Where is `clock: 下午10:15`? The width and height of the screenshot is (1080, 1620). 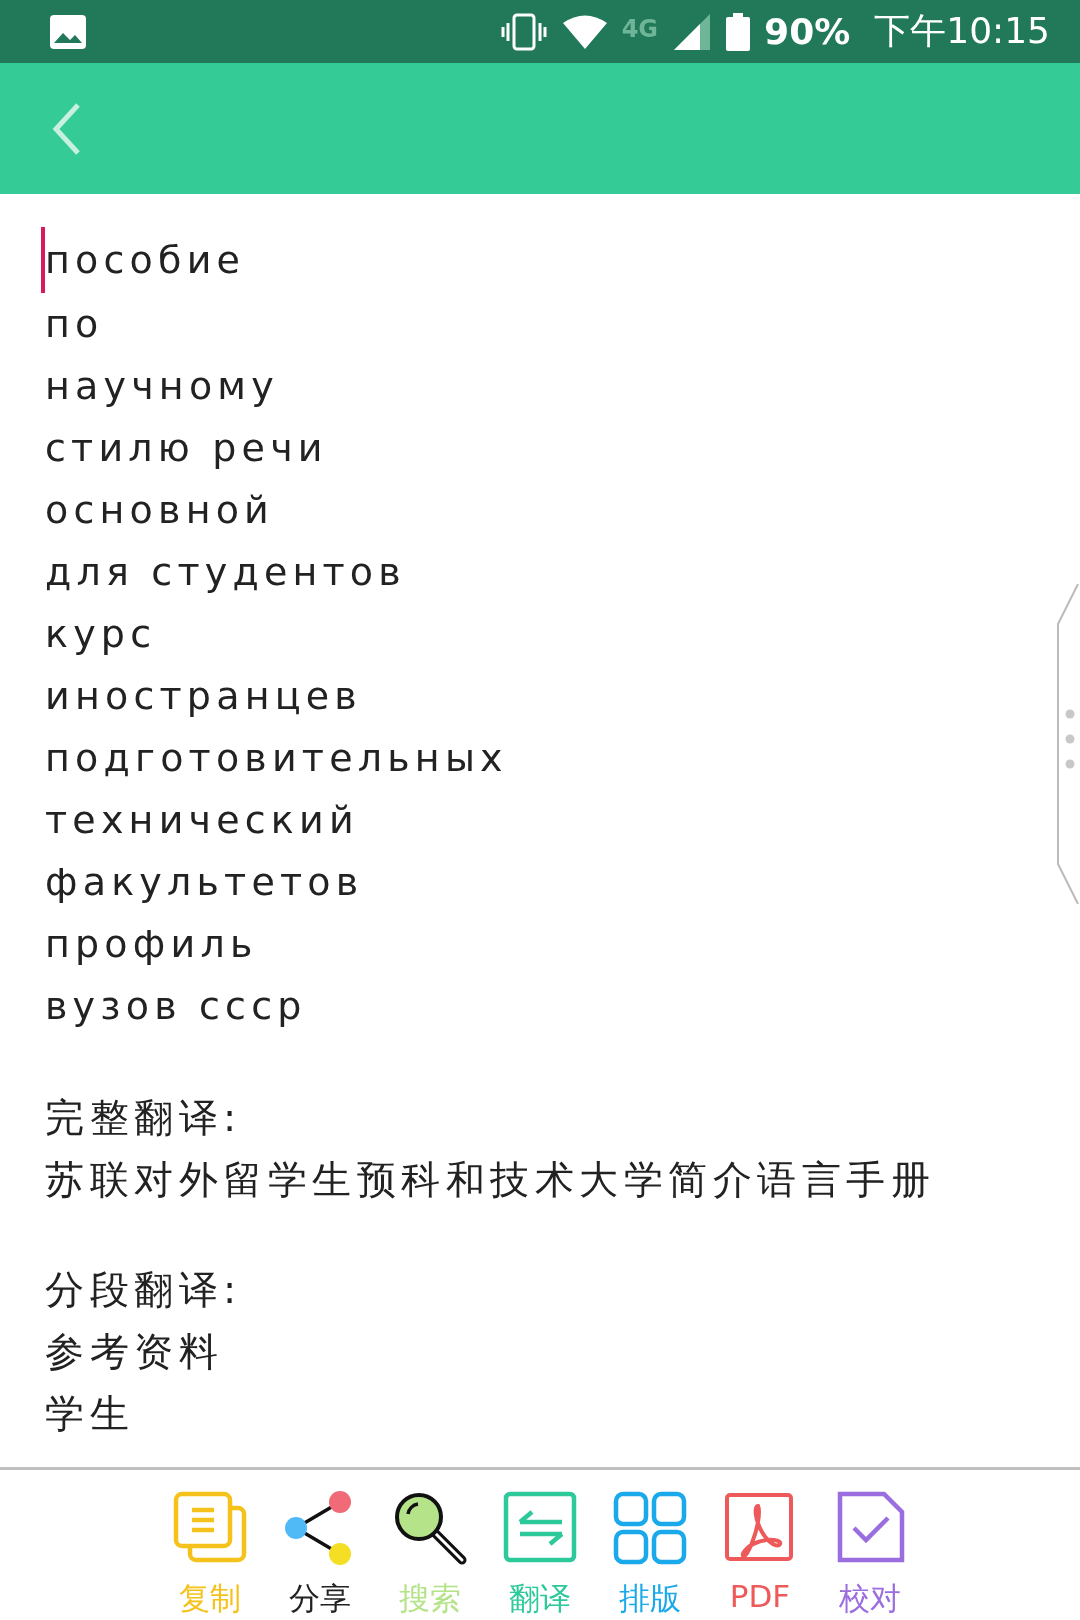 clock: 下午10:15 is located at coordinates (962, 31).